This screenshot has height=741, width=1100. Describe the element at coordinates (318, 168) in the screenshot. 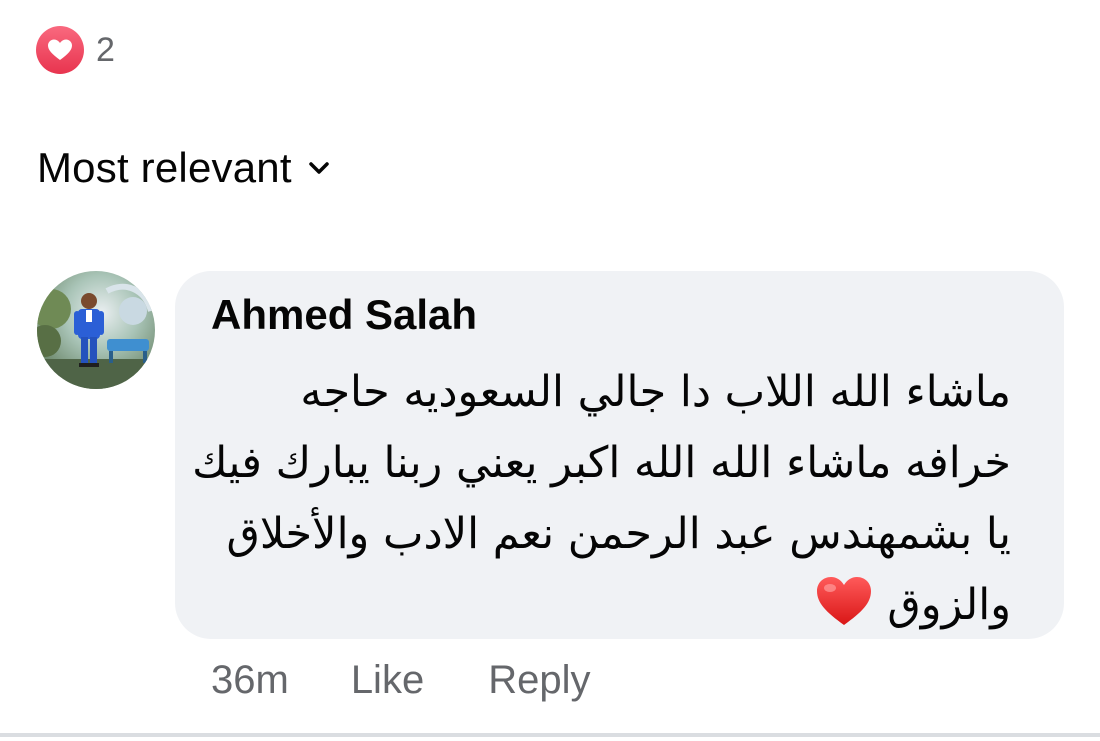

I see `chevron-down-icon` at that location.